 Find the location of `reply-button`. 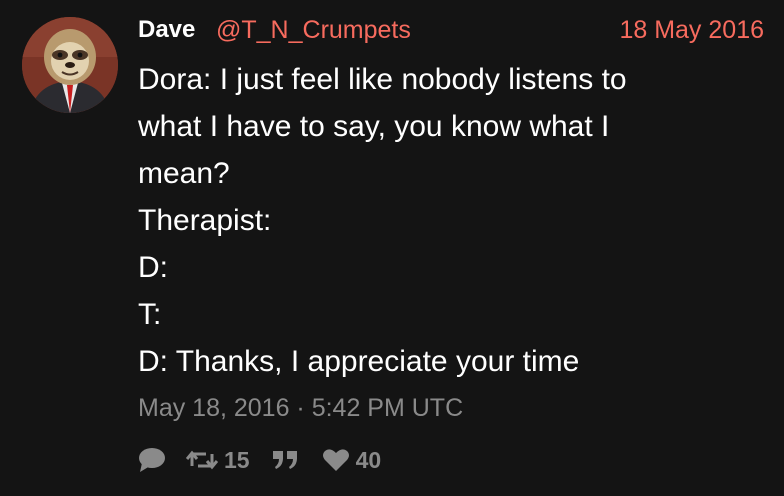

reply-button is located at coordinates (152, 460).